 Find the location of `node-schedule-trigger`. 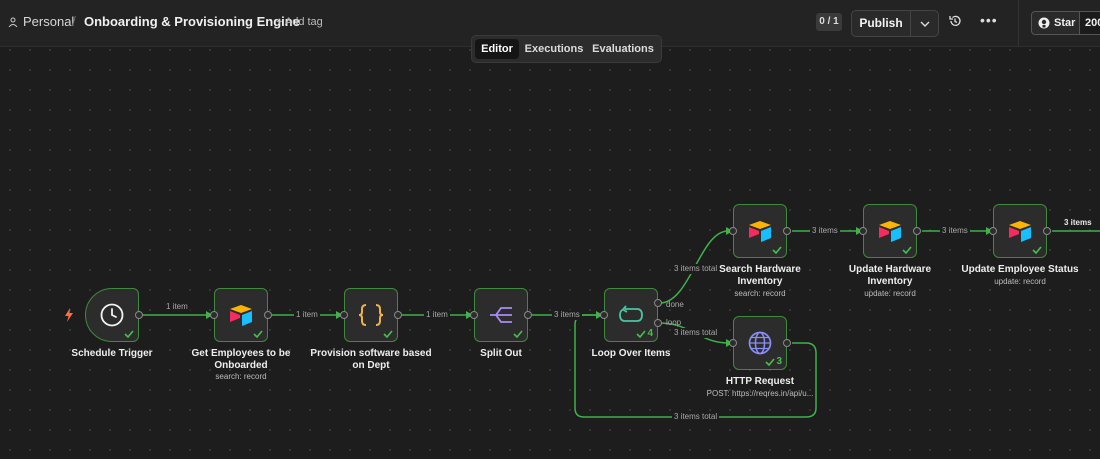

node-schedule-trigger is located at coordinates (112, 315).